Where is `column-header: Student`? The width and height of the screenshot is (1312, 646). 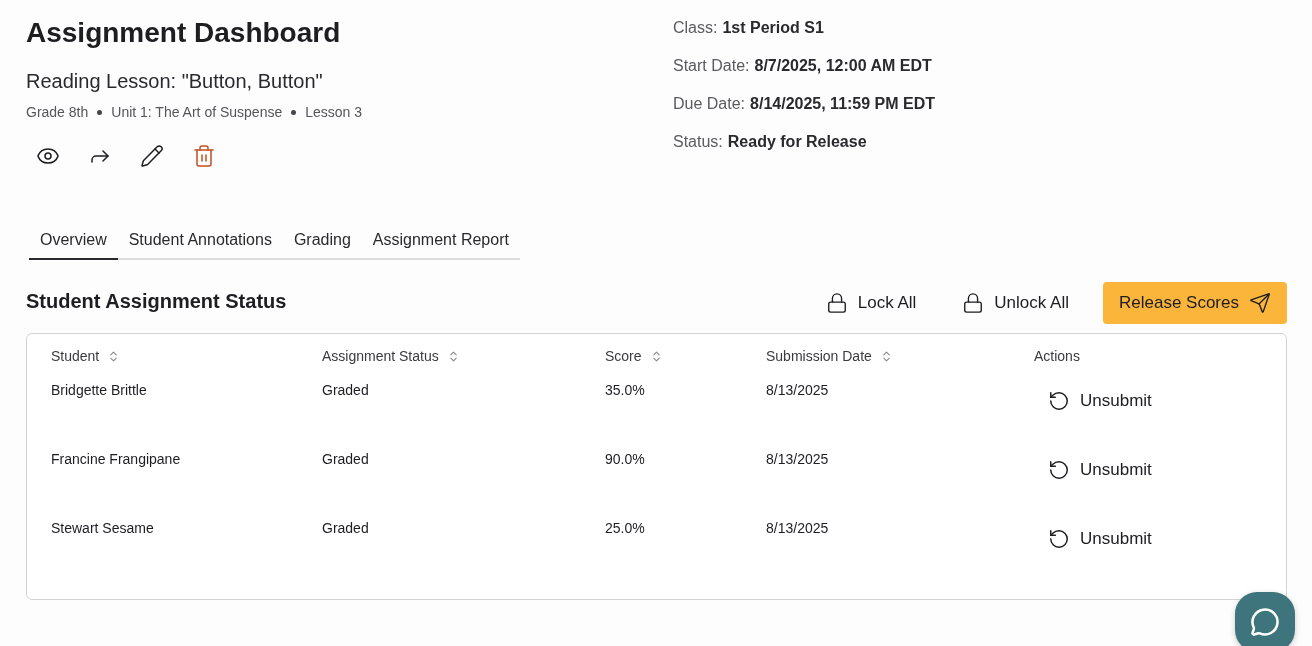
column-header: Student is located at coordinates (186, 356).